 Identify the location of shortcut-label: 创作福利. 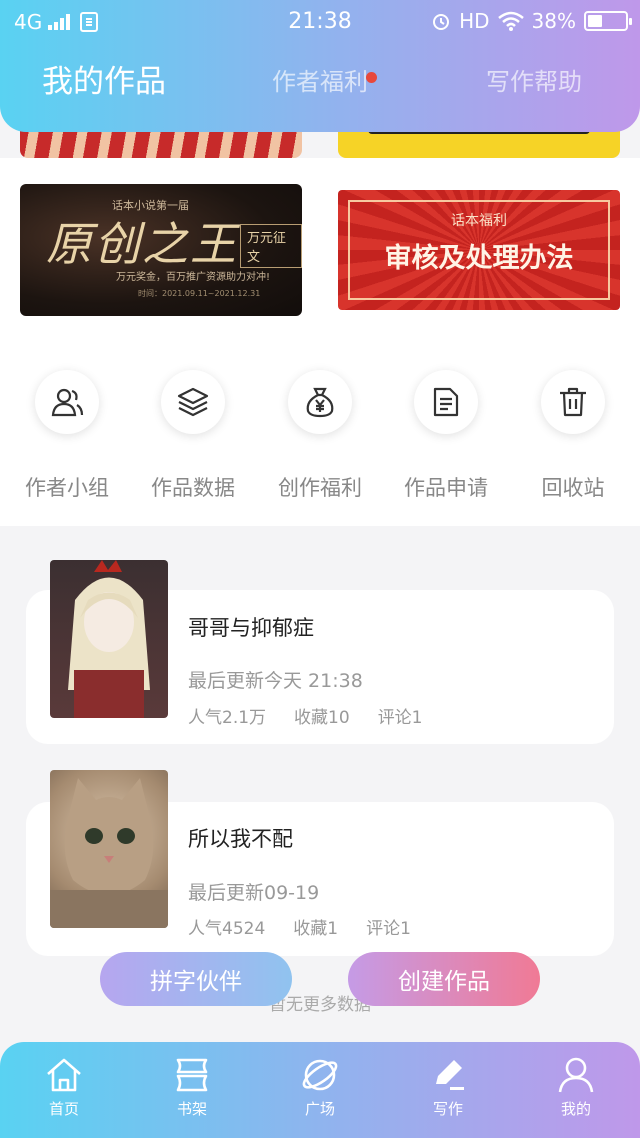
(320, 488).